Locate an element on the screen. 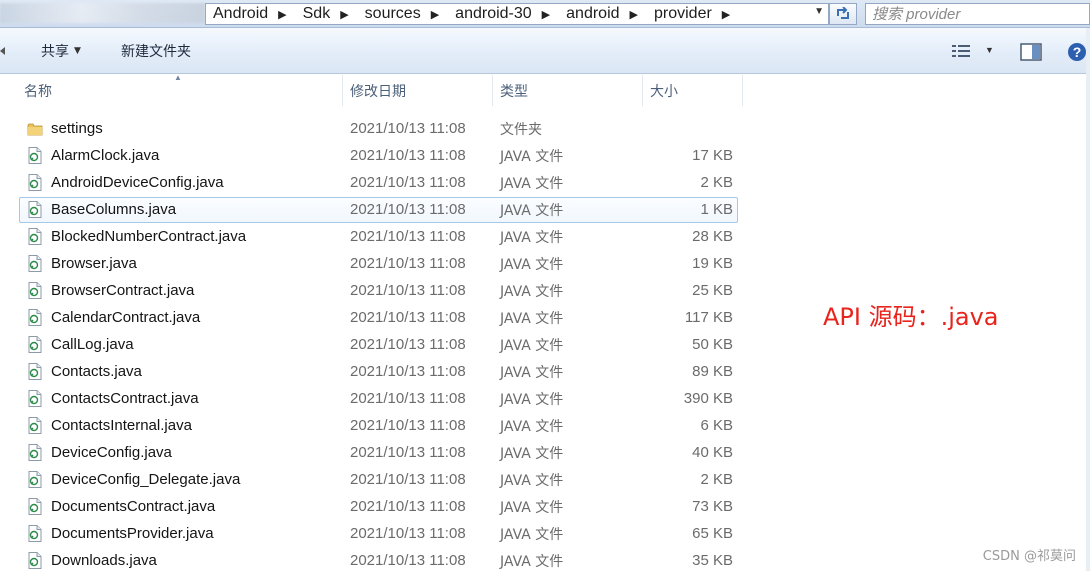 The image size is (1090, 574). file-size: 17 KB is located at coordinates (712, 155).